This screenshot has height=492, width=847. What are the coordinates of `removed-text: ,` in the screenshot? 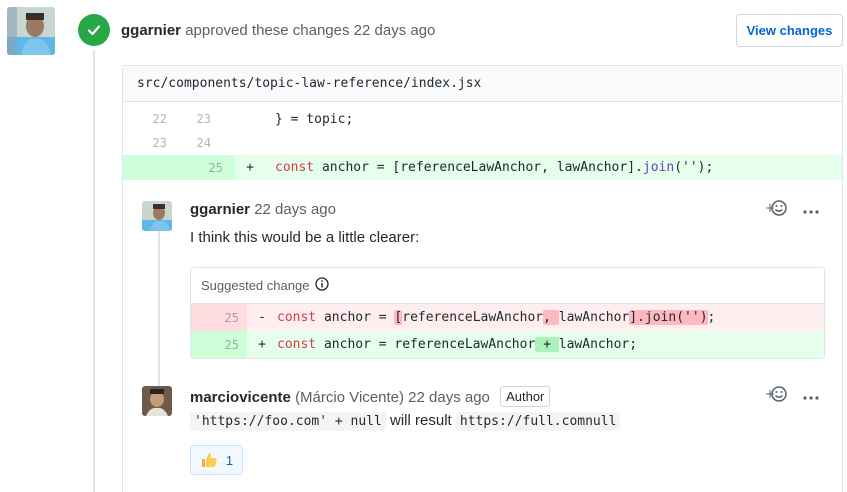 It's located at (551, 317).